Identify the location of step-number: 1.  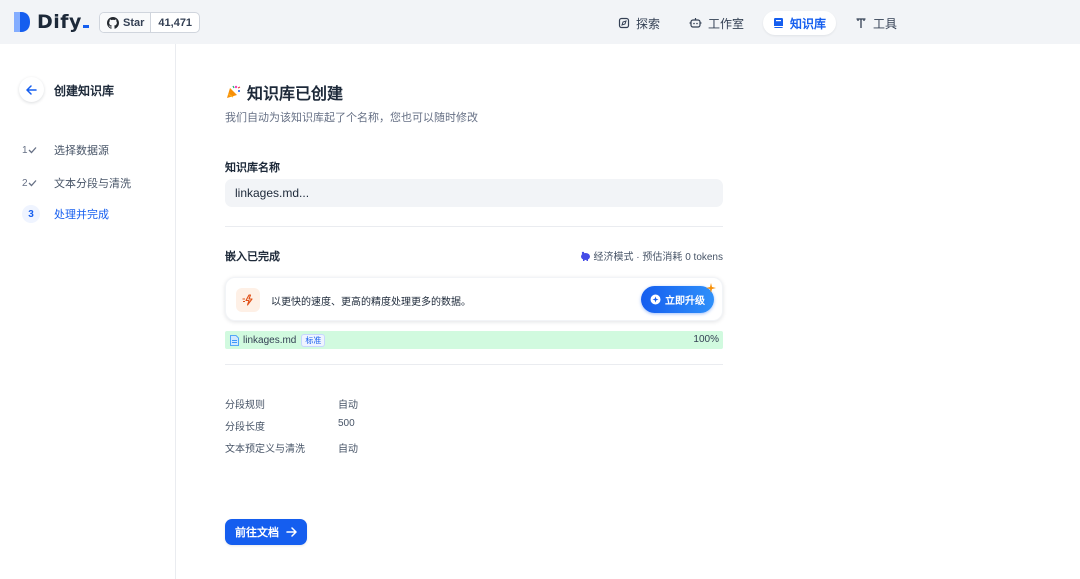
(32, 150).